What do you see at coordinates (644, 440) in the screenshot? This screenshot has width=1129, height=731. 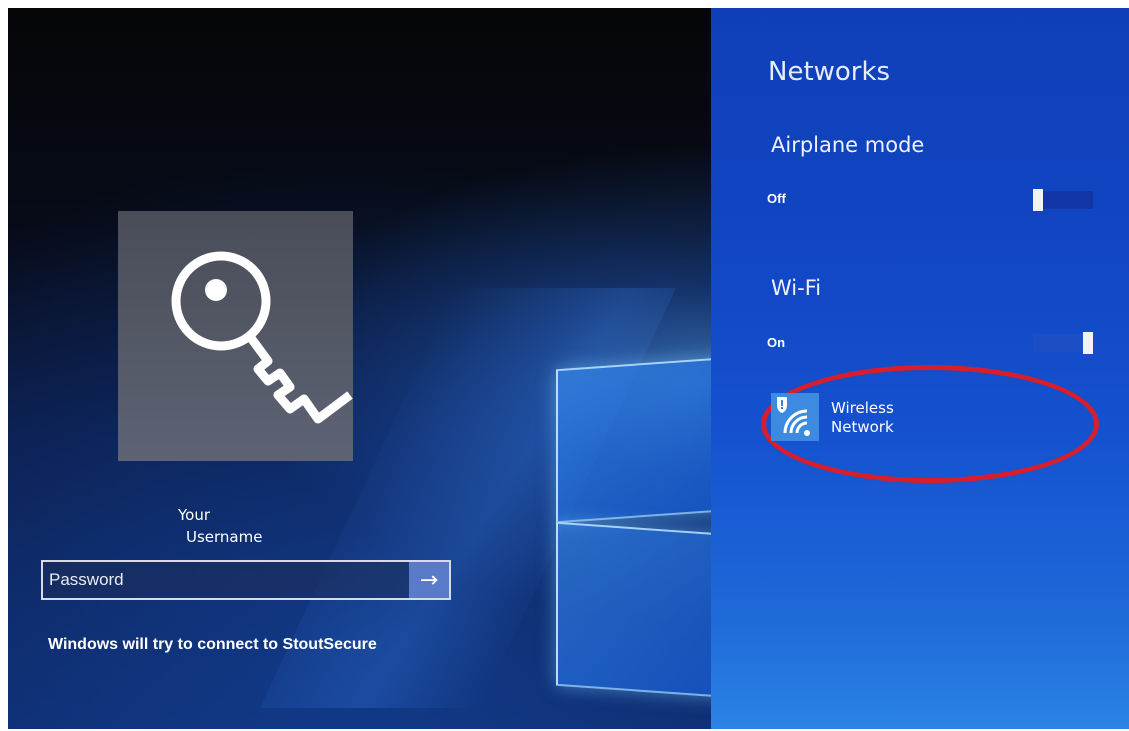 I see `windows-logo-pane-top` at bounding box center [644, 440].